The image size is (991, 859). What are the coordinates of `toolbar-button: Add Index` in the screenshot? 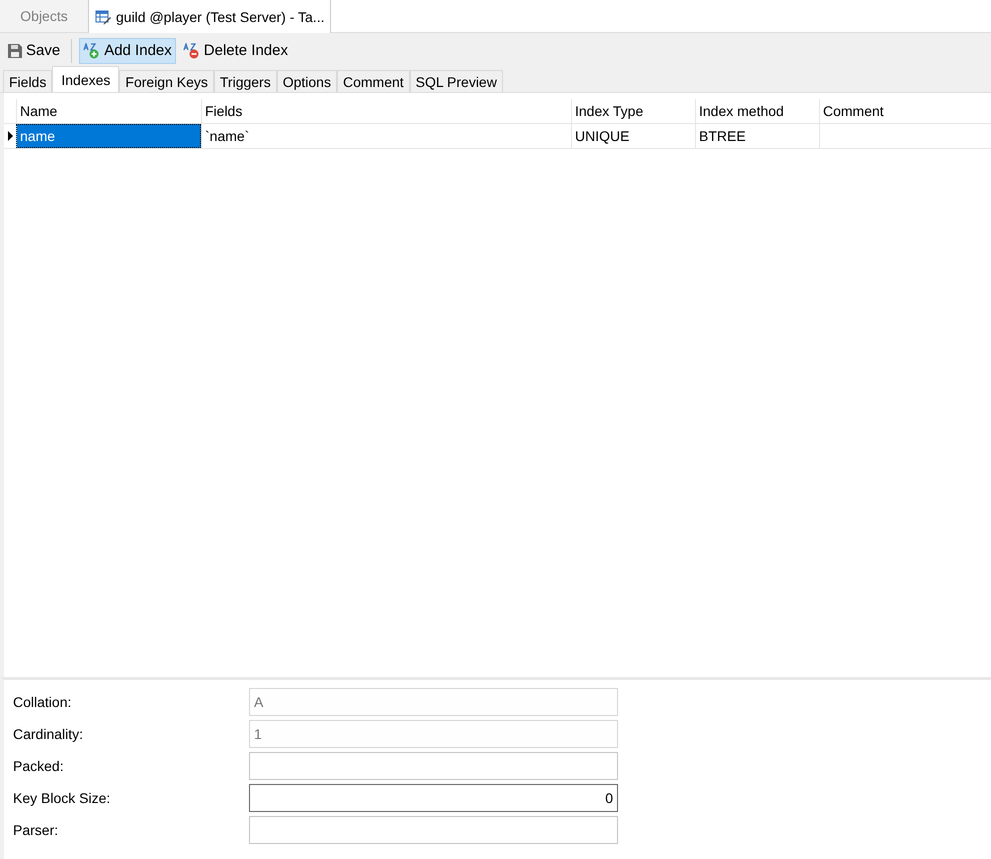 It's located at (127, 51).